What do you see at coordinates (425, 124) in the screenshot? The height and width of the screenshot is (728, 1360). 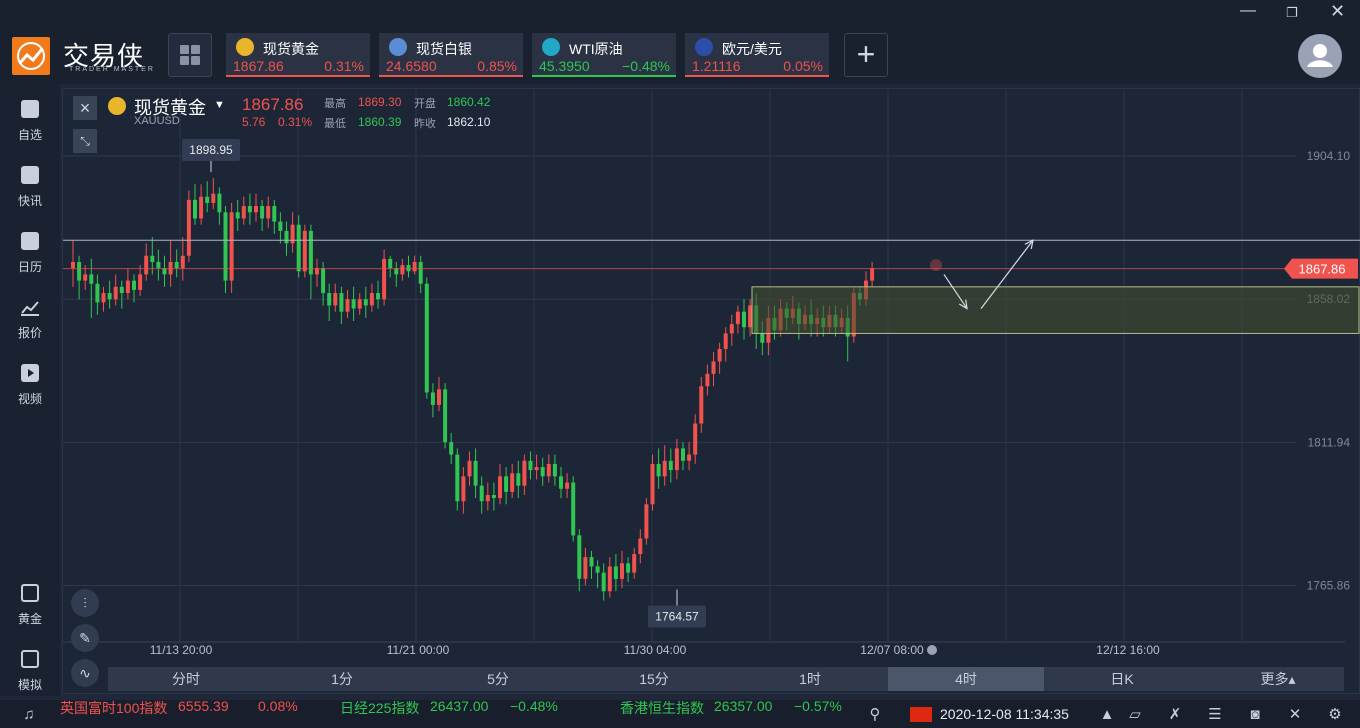 I see `prev-close-label: 昨收` at bounding box center [425, 124].